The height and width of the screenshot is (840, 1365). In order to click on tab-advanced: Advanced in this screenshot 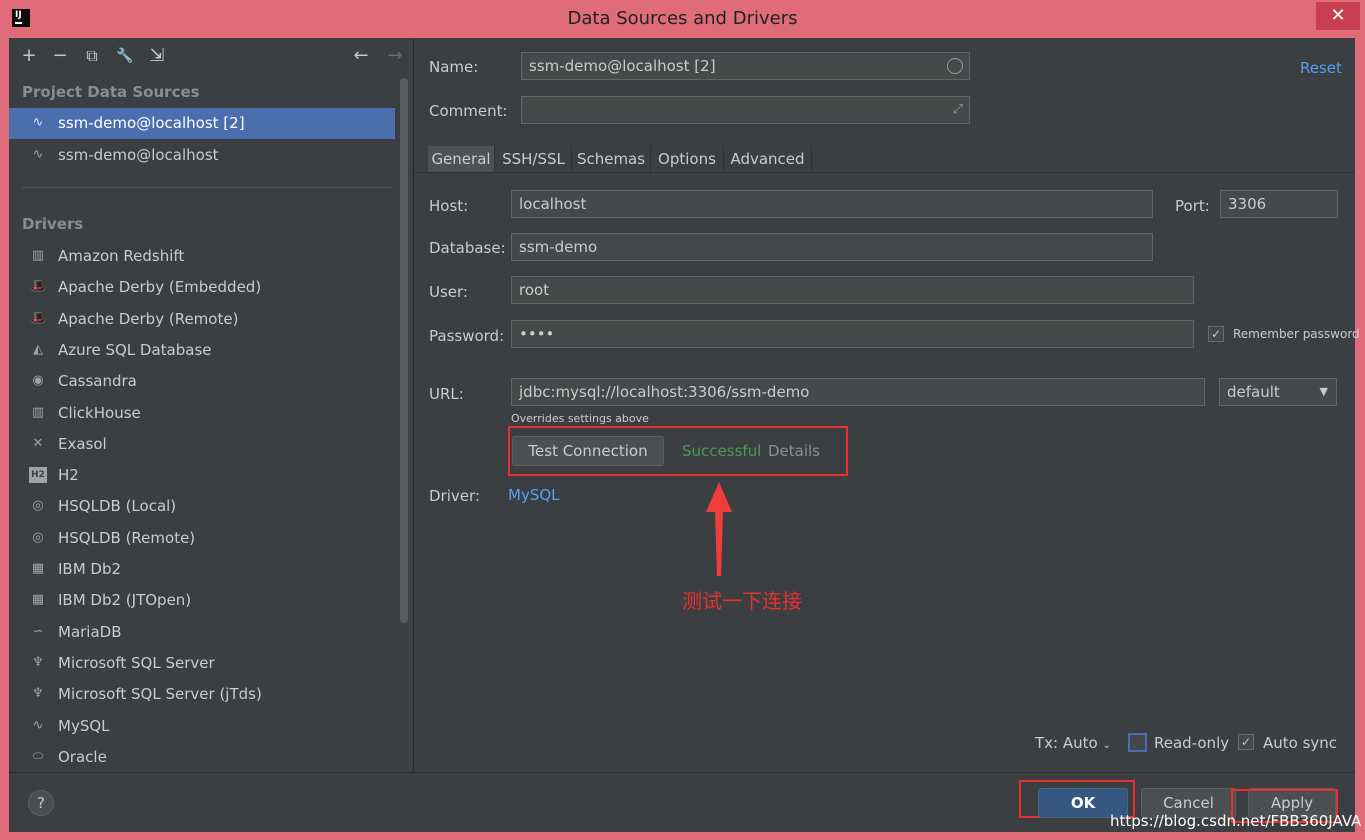, I will do `click(768, 159)`.